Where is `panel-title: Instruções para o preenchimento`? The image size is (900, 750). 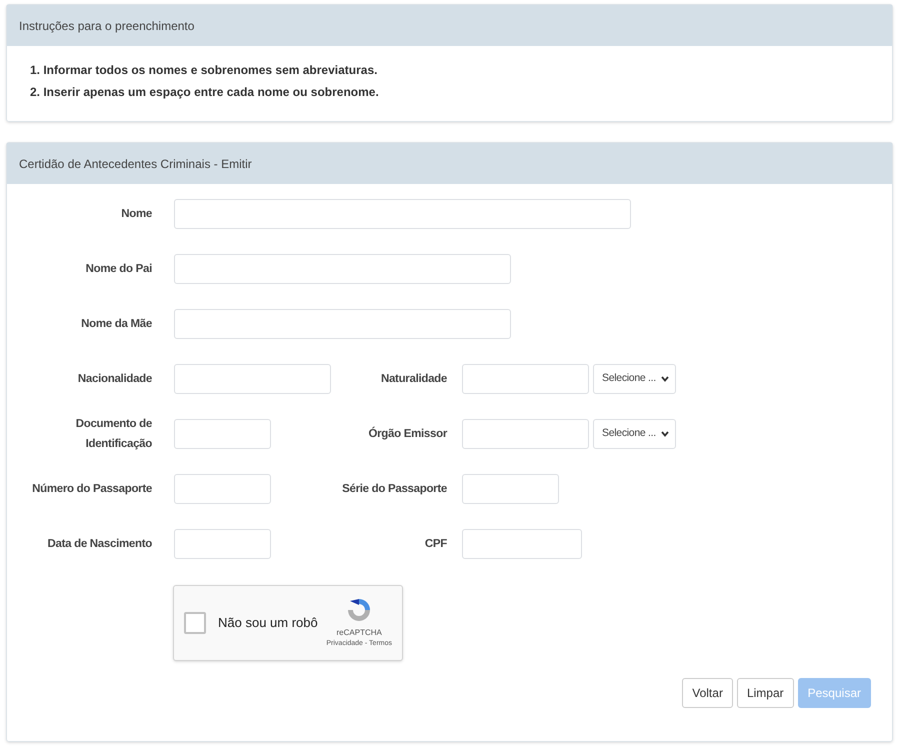
panel-title: Instruções para o preenchimento is located at coordinates (106, 26).